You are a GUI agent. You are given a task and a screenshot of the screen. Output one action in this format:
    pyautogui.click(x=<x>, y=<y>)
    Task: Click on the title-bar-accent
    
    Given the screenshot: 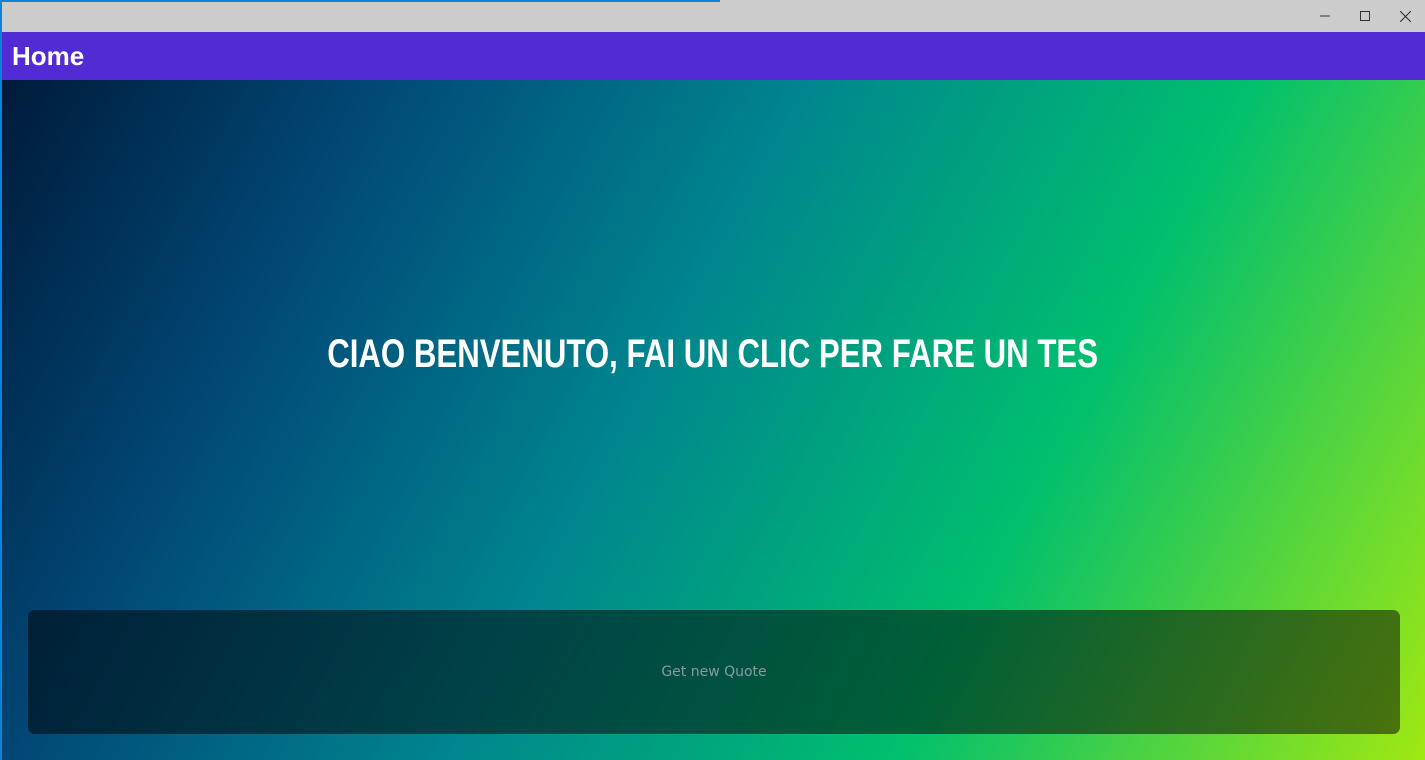 What is the action you would take?
    pyautogui.click(x=360, y=1)
    